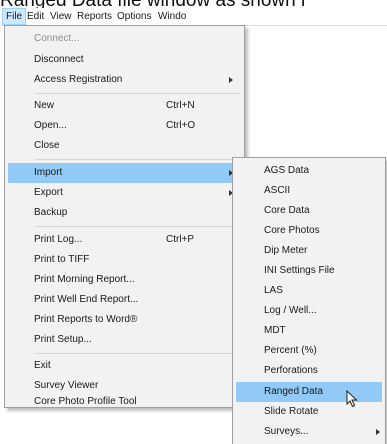 The image size is (387, 444). Describe the element at coordinates (273, 290) in the screenshot. I see `menu-item-label: LAS` at that location.